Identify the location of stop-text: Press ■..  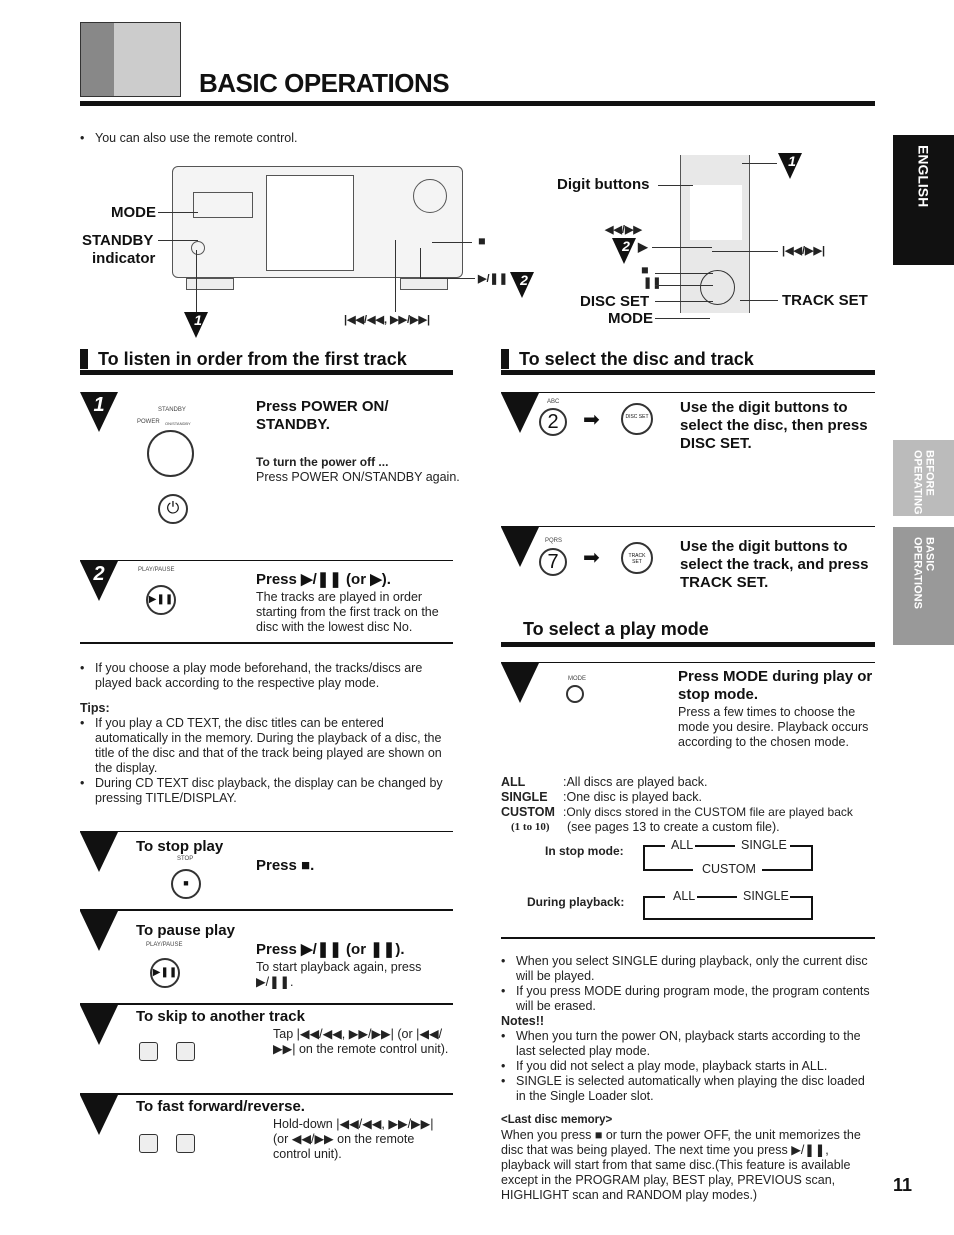
(285, 865).